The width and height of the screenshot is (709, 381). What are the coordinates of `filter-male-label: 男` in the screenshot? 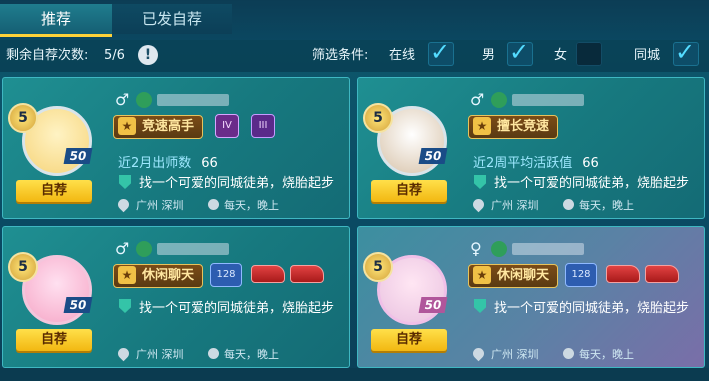 It's located at (489, 55).